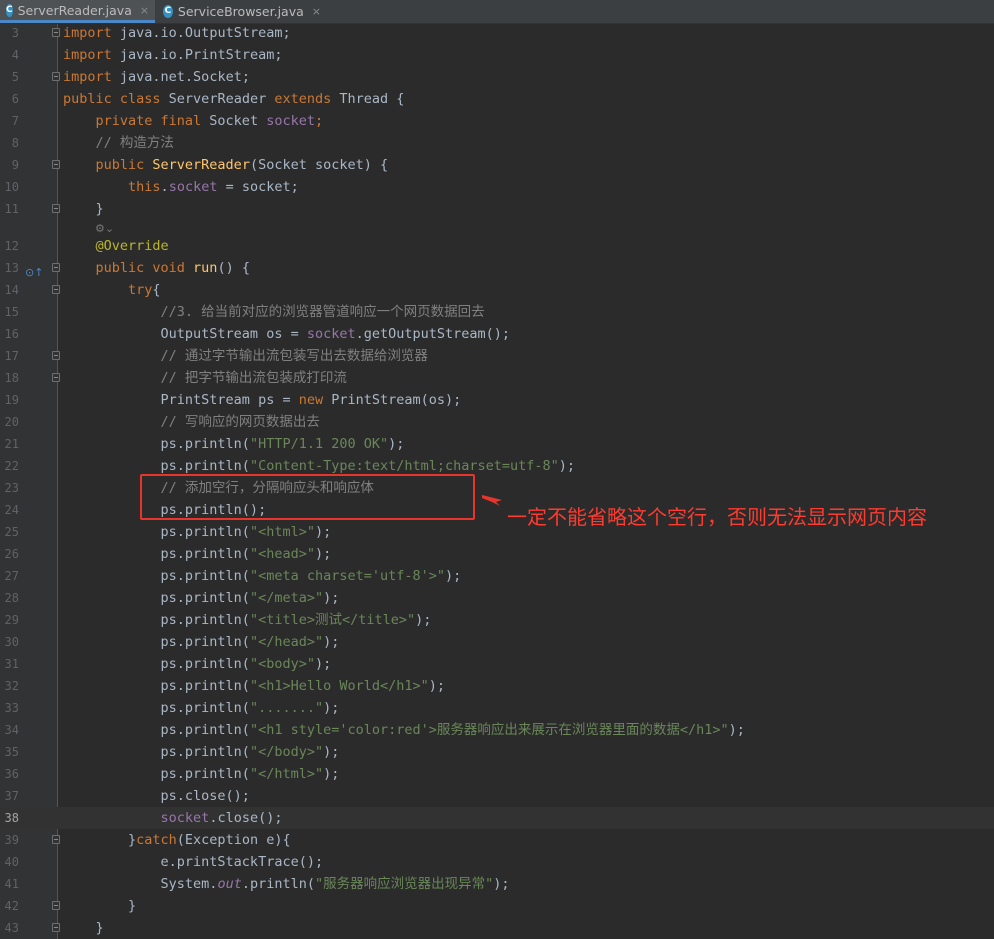  I want to click on tab-service-browser: C ServiceBrowser.java ×, so click(242, 11).